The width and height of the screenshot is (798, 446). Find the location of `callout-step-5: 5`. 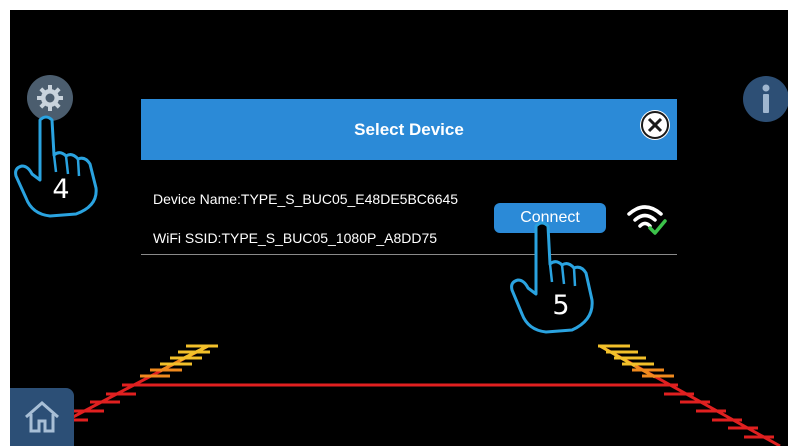

callout-step-5: 5 is located at coordinates (550, 280).